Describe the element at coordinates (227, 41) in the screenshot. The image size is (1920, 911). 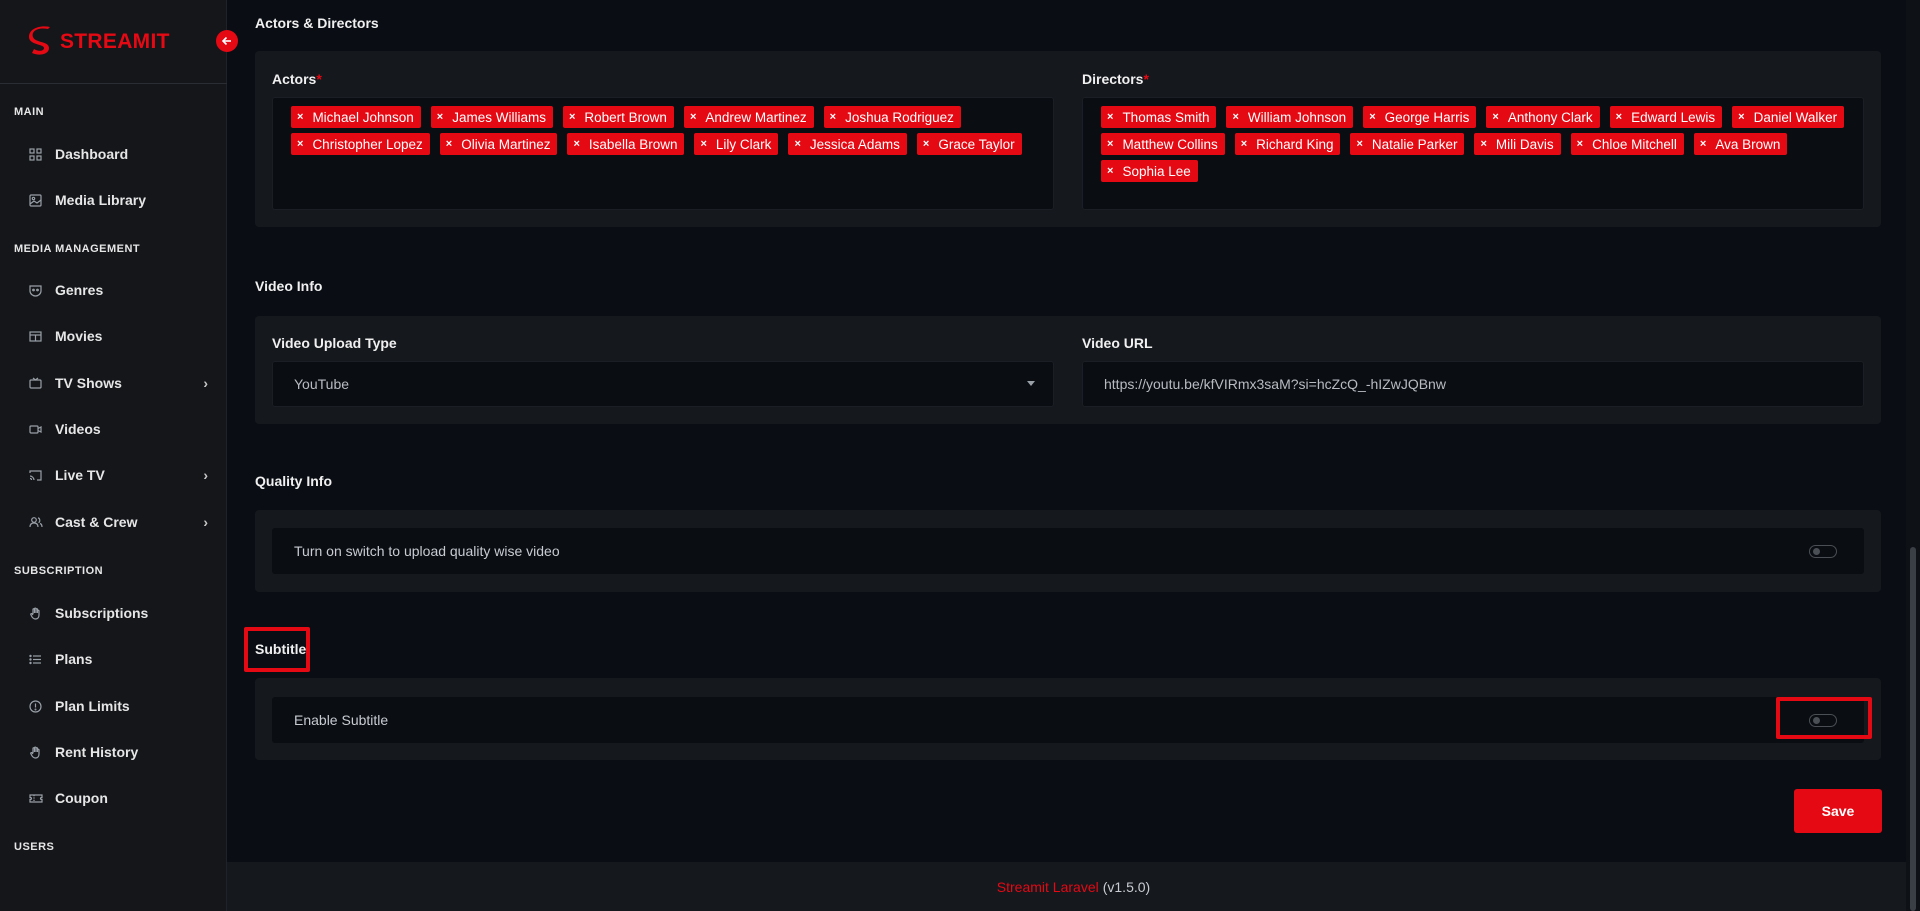
I see `sidebar-collapse-button` at that location.